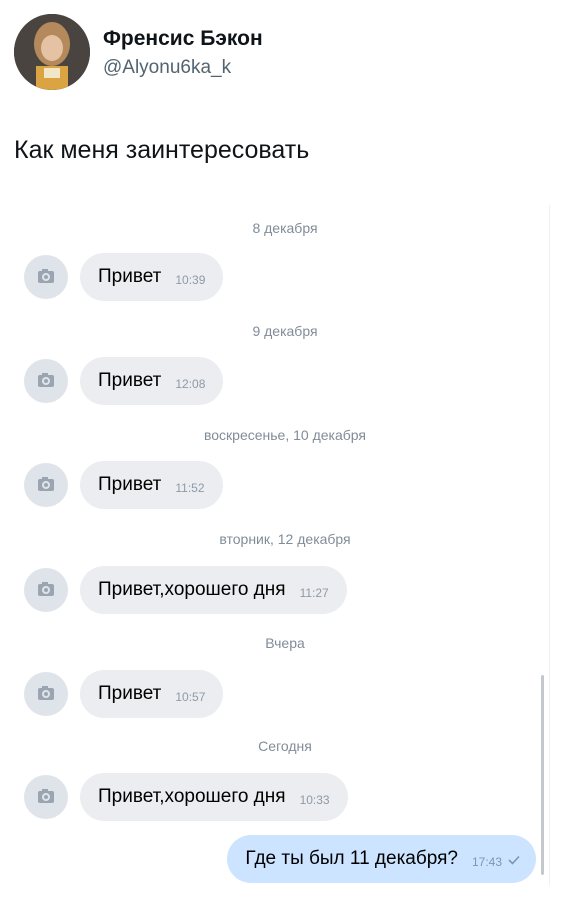  I want to click on message-time: 10:33, so click(314, 800).